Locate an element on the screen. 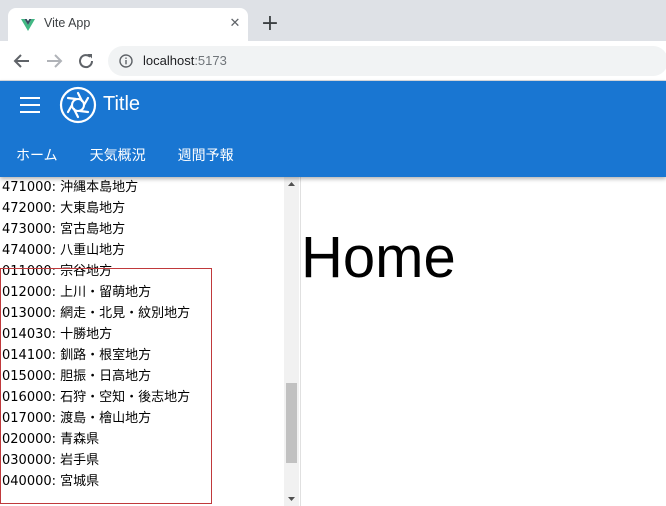  browser-toolbar: localhost:5173 is located at coordinates (333, 61).